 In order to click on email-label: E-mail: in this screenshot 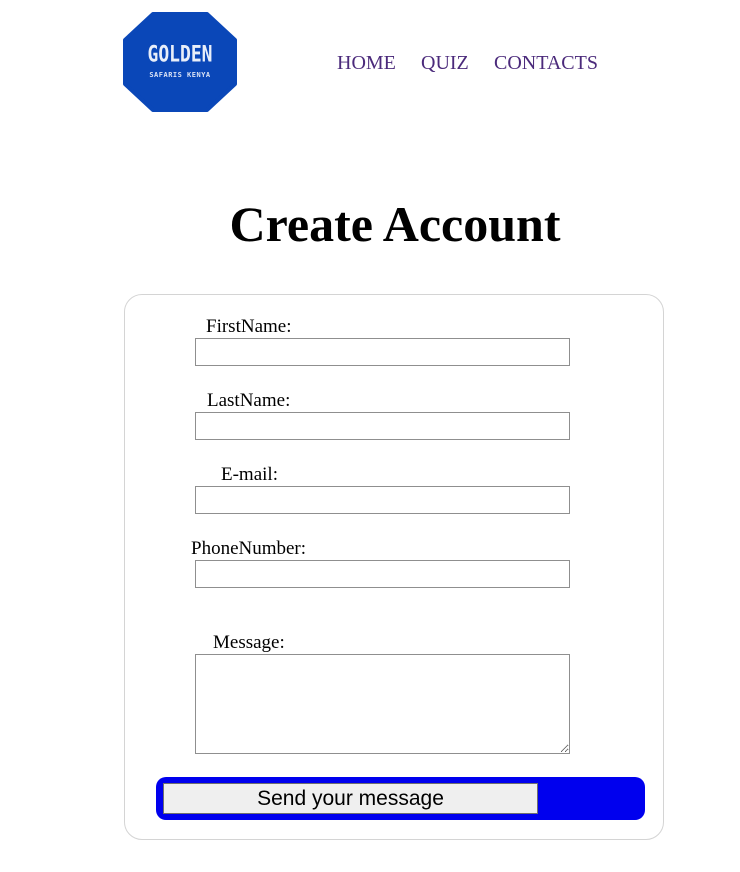, I will do `click(249, 474)`.